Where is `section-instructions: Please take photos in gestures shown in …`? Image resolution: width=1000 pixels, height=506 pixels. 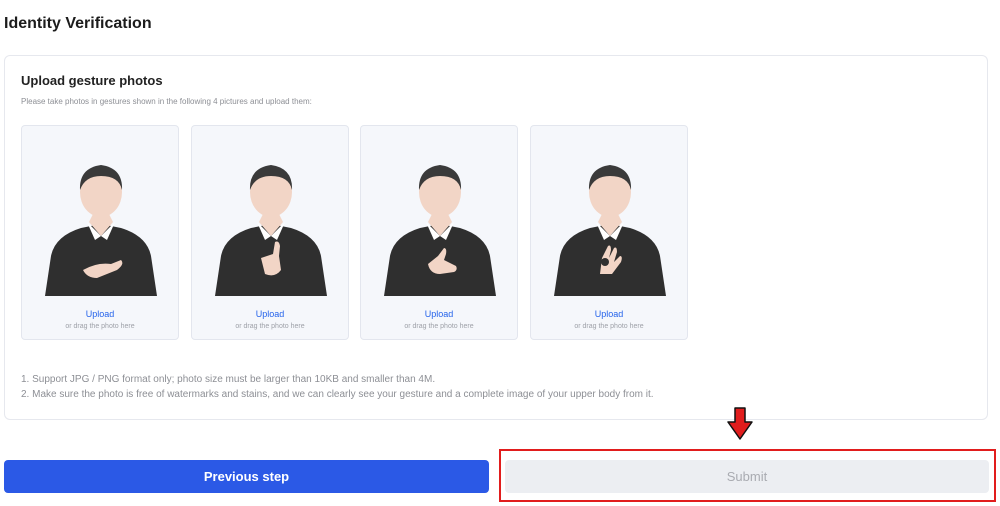 section-instructions: Please take photos in gestures shown in … is located at coordinates (166, 101).